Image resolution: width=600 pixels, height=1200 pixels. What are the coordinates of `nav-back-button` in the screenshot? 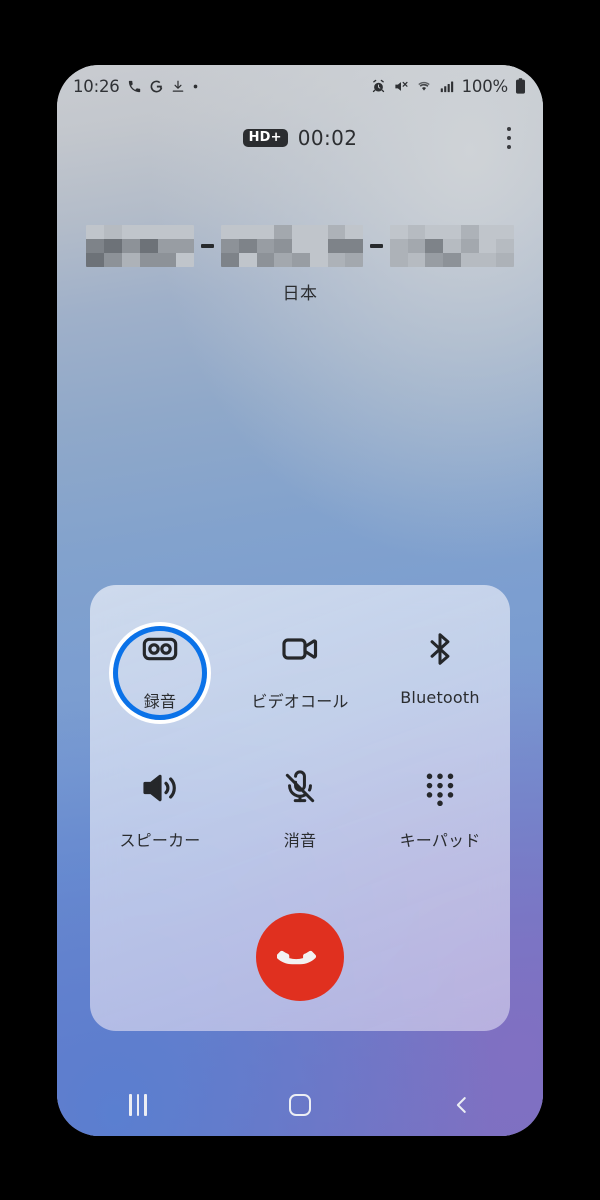 It's located at (462, 1105).